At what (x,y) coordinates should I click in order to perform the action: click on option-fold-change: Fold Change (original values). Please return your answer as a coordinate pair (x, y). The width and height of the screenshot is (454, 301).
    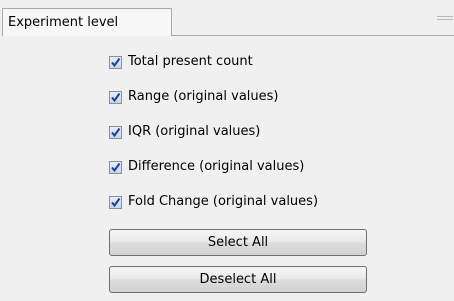
    Looking at the image, I should click on (213, 202).